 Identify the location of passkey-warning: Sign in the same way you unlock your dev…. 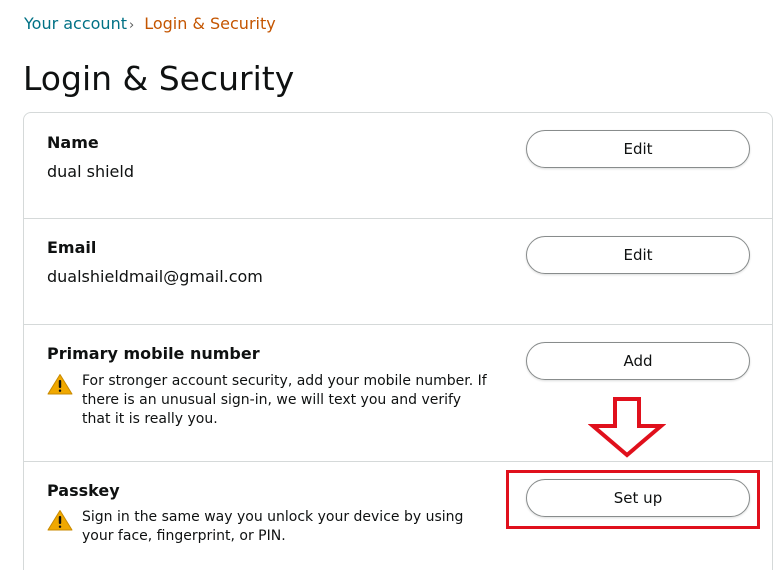
(267, 527).